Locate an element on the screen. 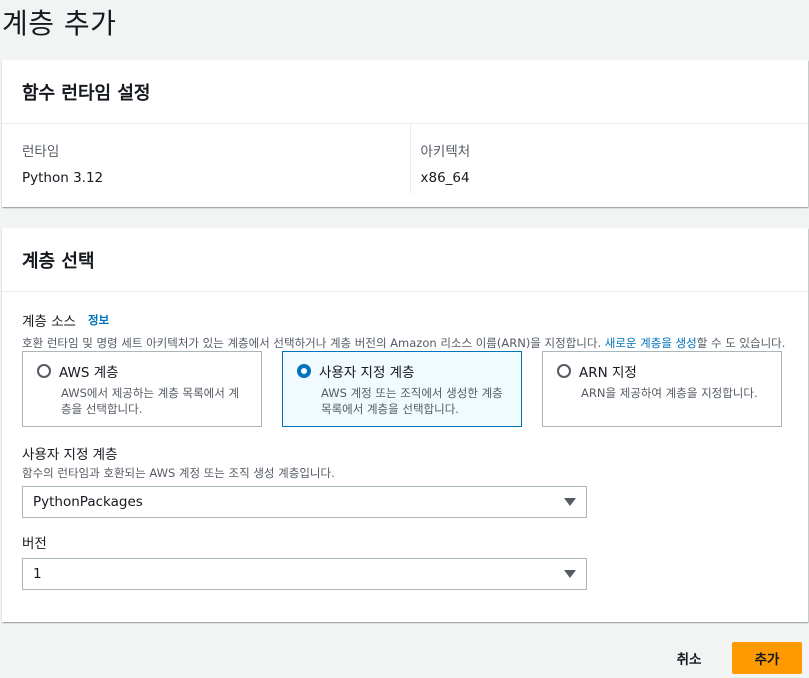 The image size is (809, 678). add-button: 추가 is located at coordinates (767, 658).